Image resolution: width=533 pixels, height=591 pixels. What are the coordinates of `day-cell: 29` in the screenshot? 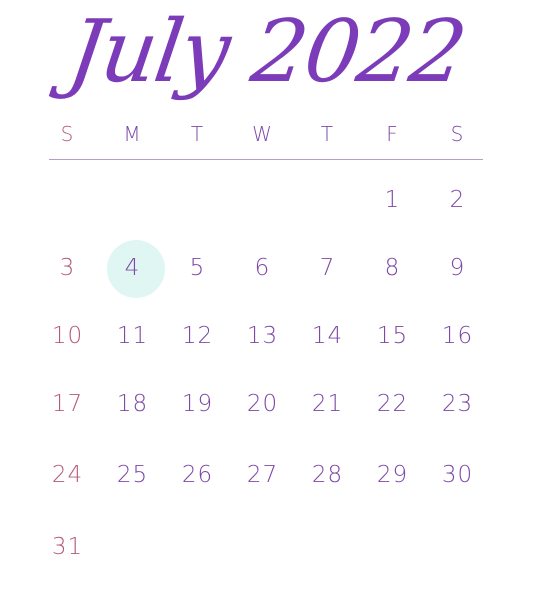 It's located at (392, 475).